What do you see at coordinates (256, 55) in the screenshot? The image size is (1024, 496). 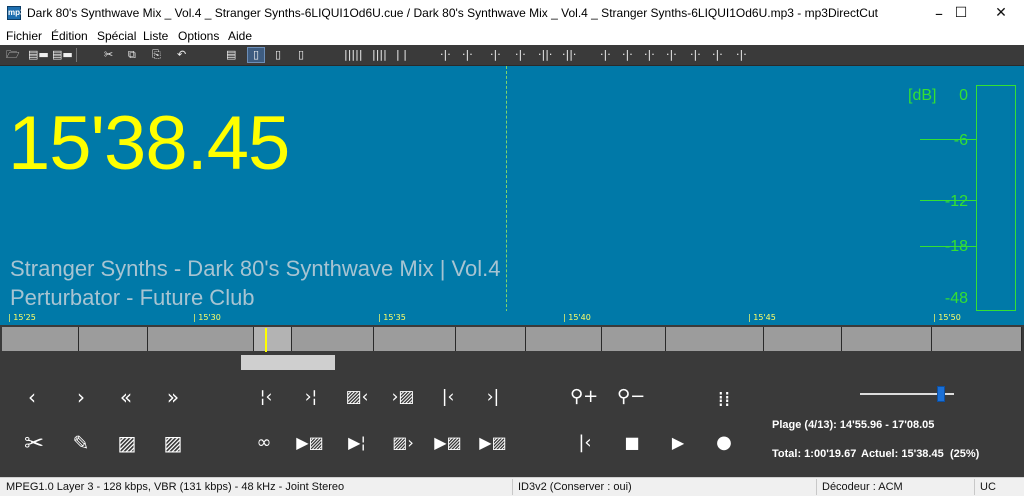 I see `page-icon: ▯` at bounding box center [256, 55].